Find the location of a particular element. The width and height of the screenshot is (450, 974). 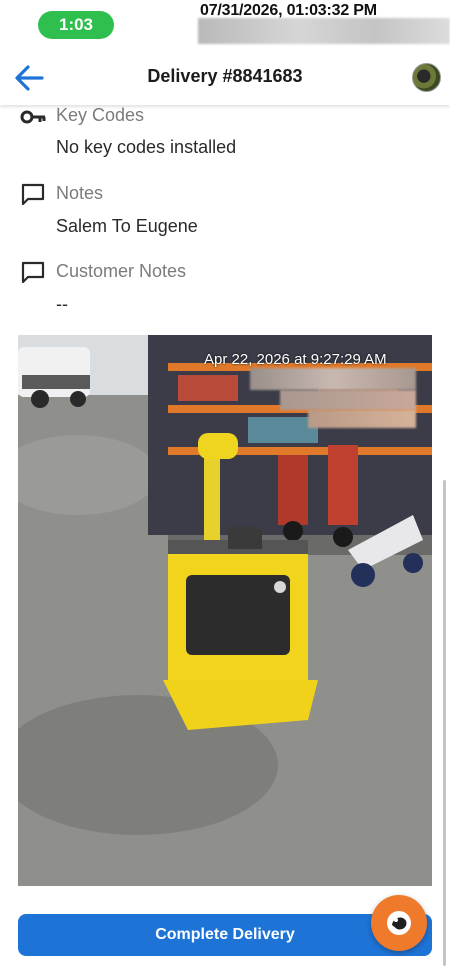

key-codes-label: Key Codes is located at coordinates (100, 115).